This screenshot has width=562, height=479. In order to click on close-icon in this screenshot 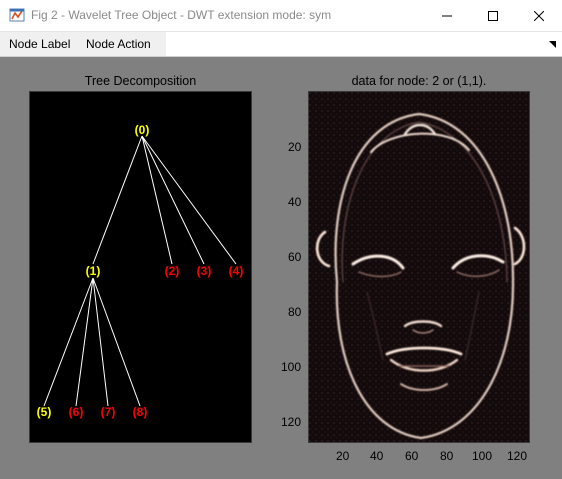, I will do `click(539, 15)`.